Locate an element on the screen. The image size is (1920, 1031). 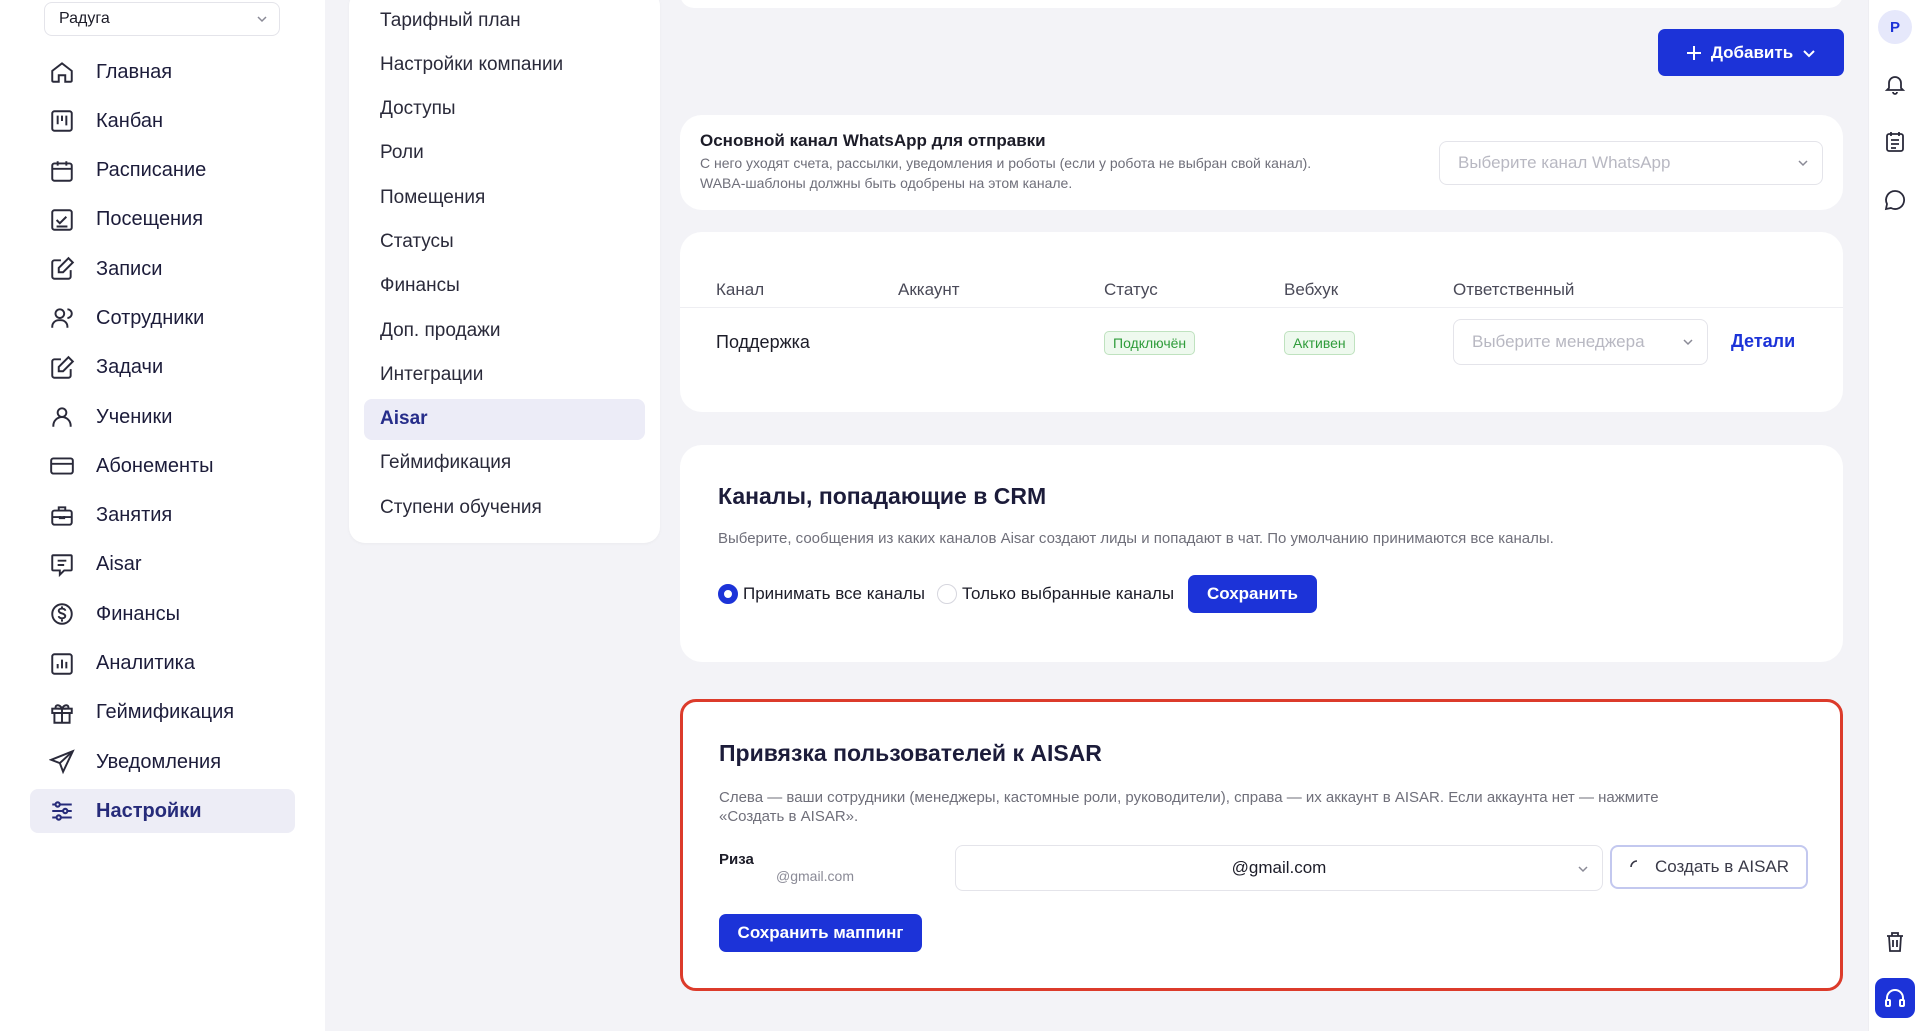
nav-label: Настройки is located at coordinates (149, 810).